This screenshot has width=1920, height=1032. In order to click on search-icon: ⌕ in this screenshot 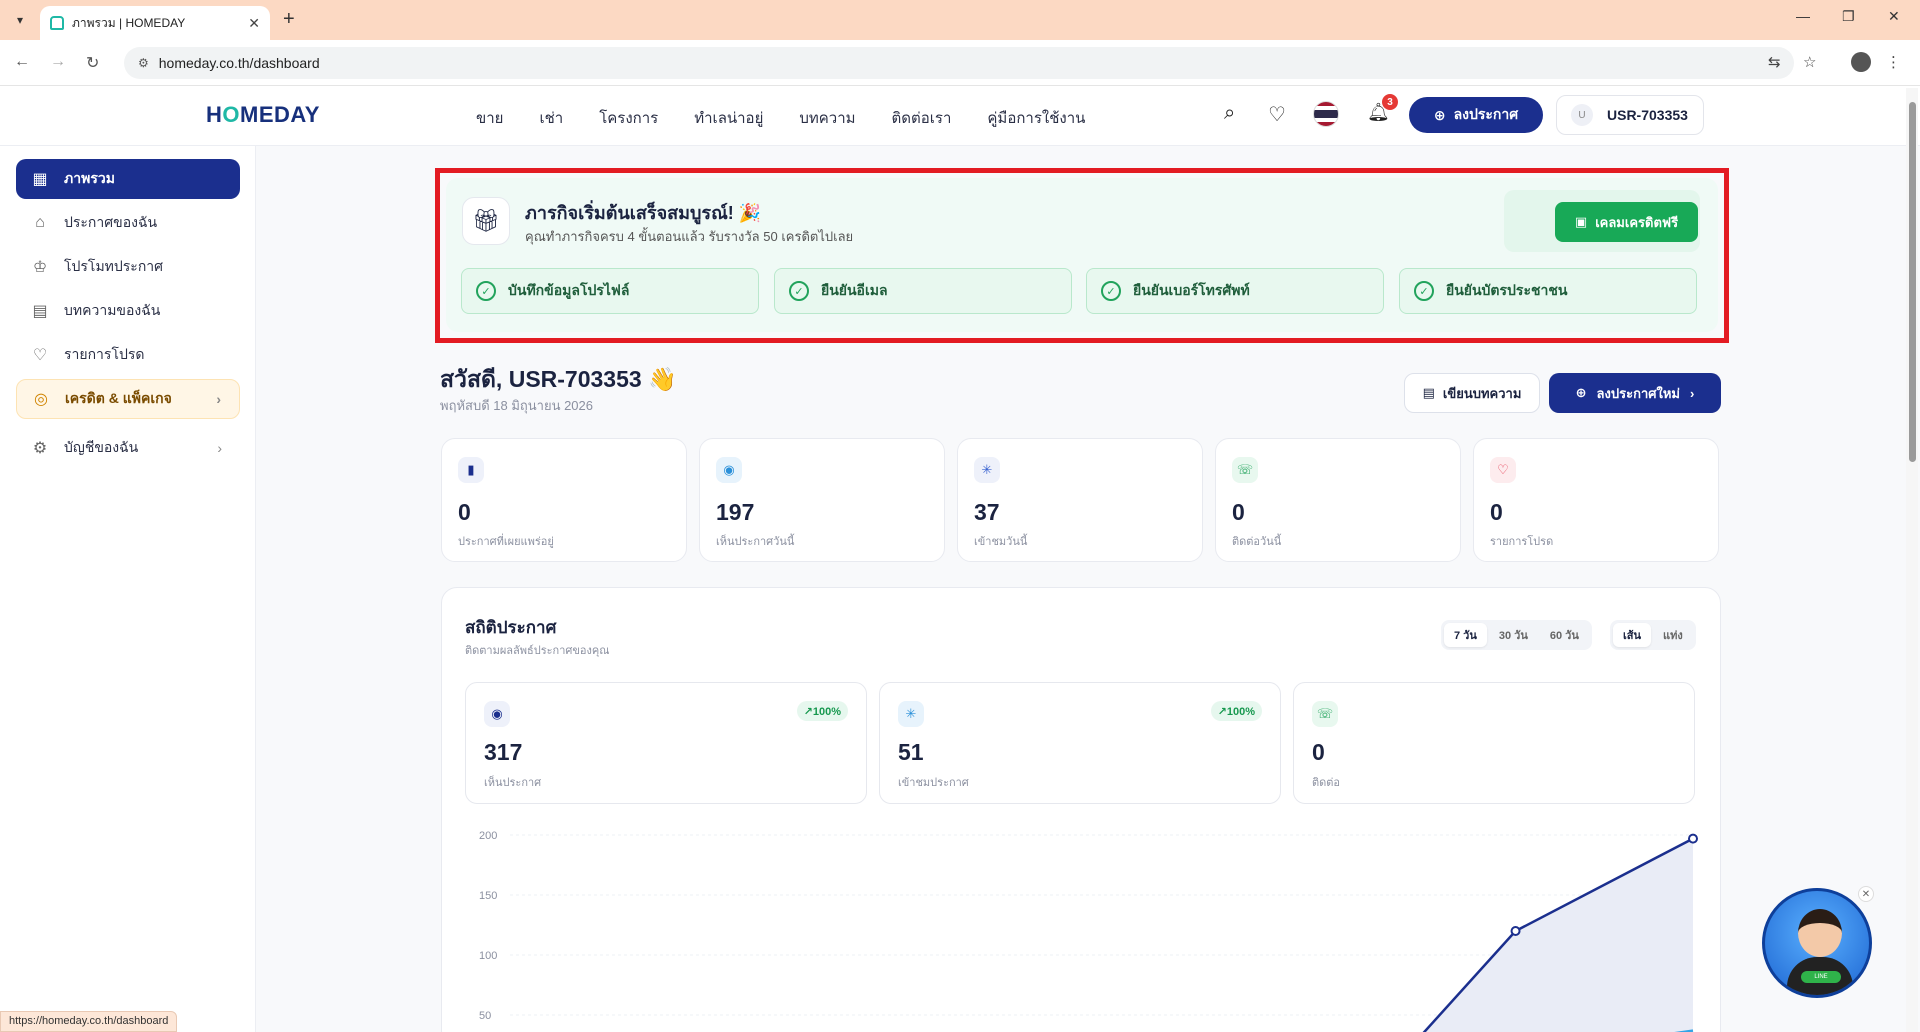, I will do `click(1229, 113)`.